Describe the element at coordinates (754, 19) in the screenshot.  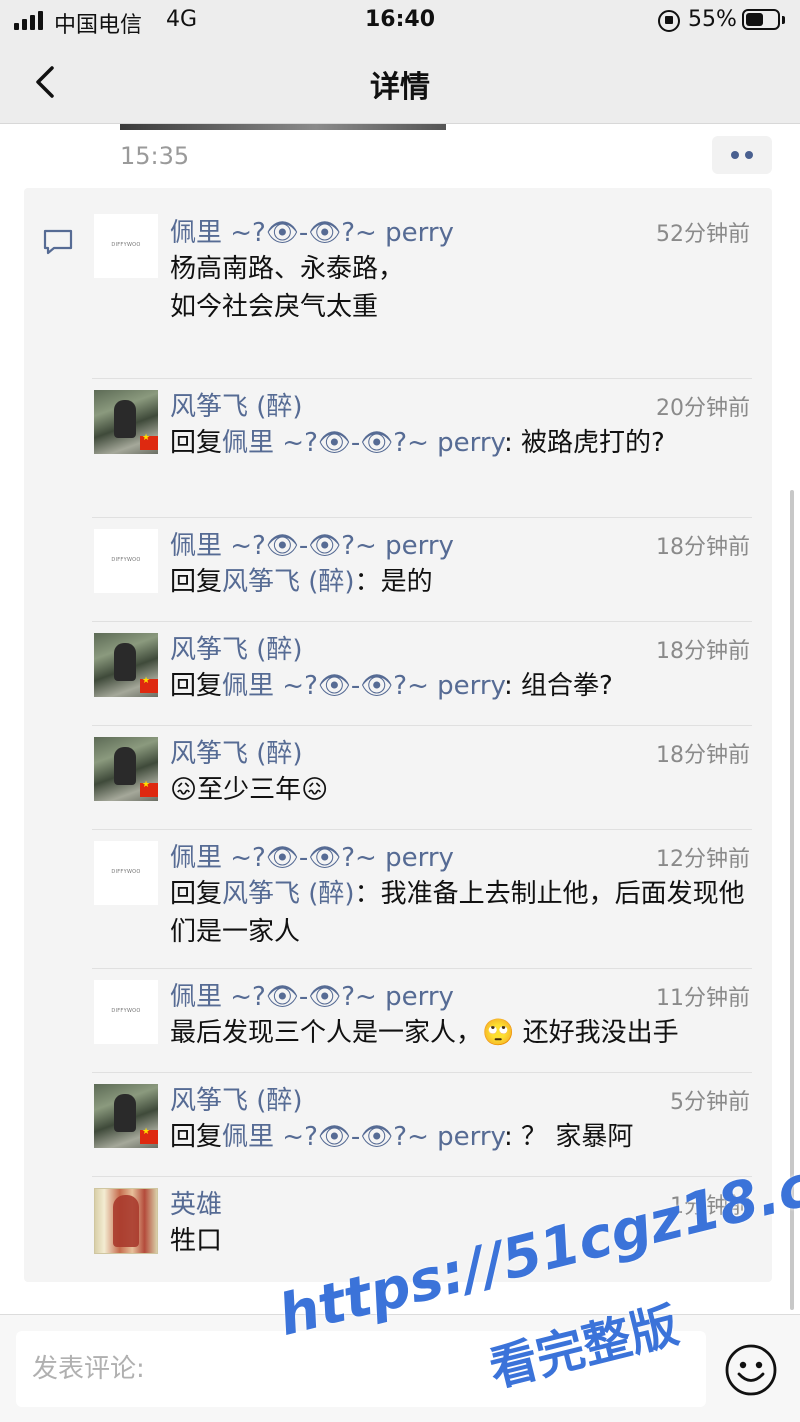
I see `battery-level` at that location.